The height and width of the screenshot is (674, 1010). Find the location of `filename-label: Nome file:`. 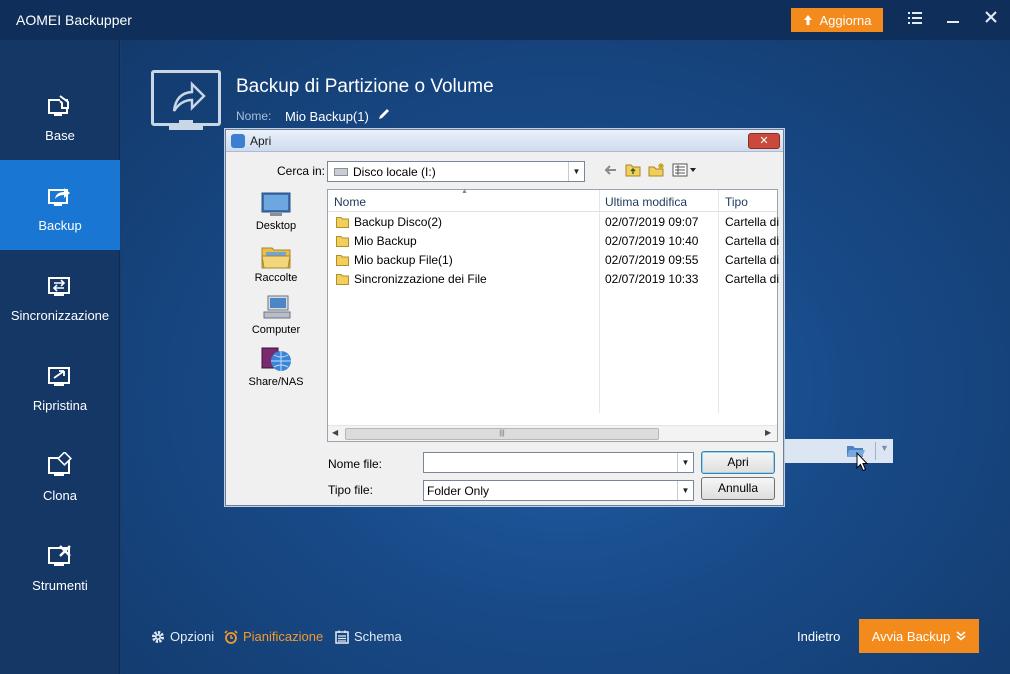

filename-label: Nome file: is located at coordinates (355, 464).